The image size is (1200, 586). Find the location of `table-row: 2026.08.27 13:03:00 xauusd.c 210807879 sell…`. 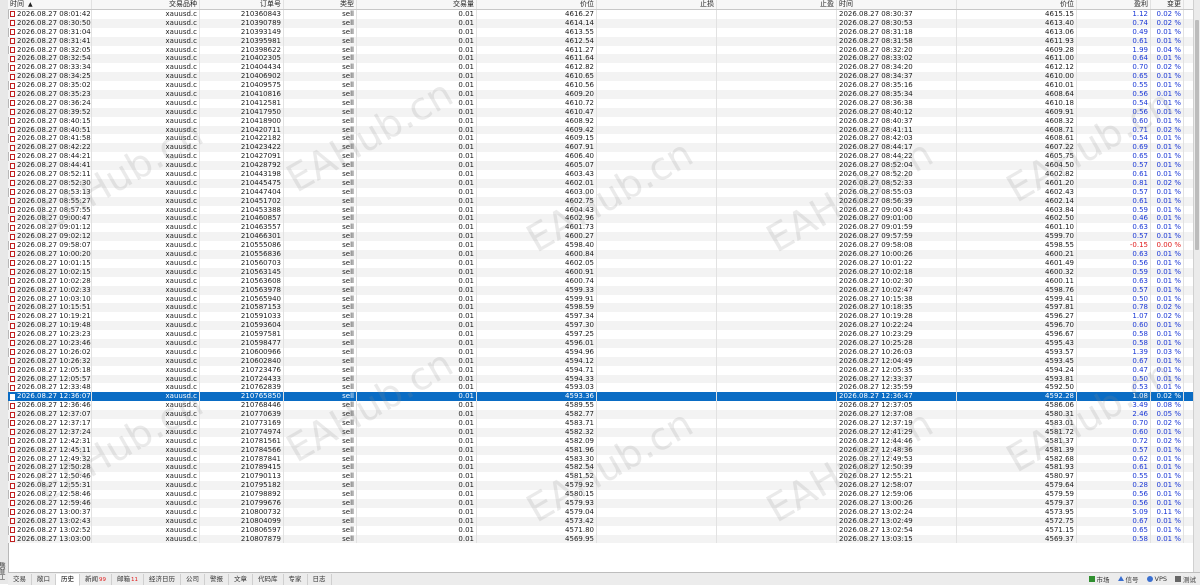

table-row: 2026.08.27 13:03:00 xauusd.c 210807879 sell… is located at coordinates (601, 539).